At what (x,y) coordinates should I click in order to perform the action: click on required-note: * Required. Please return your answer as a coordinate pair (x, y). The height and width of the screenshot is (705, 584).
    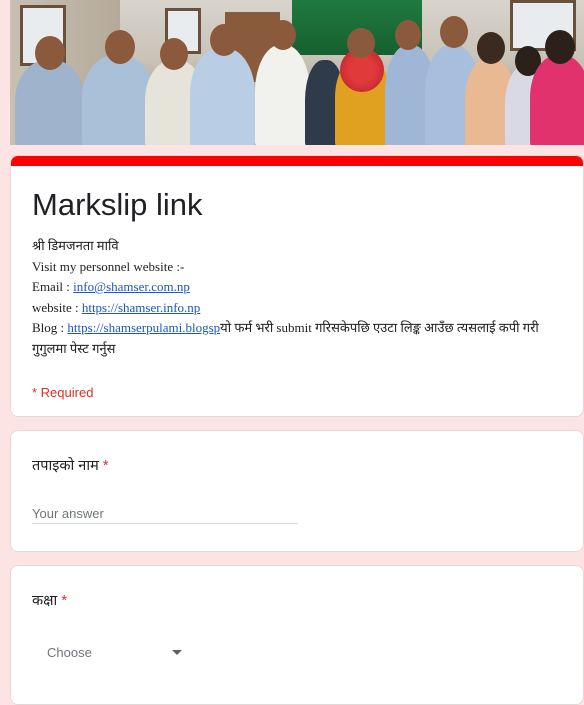
    Looking at the image, I should click on (63, 392).